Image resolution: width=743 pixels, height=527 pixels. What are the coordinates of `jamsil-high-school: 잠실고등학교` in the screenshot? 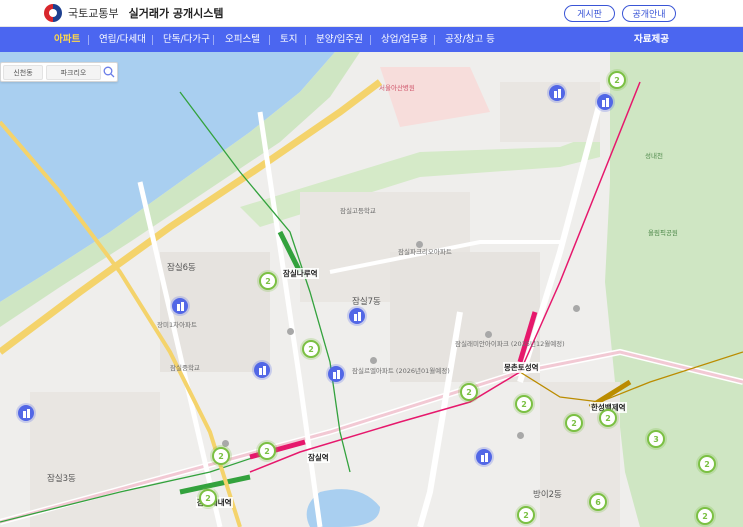 It's located at (358, 211).